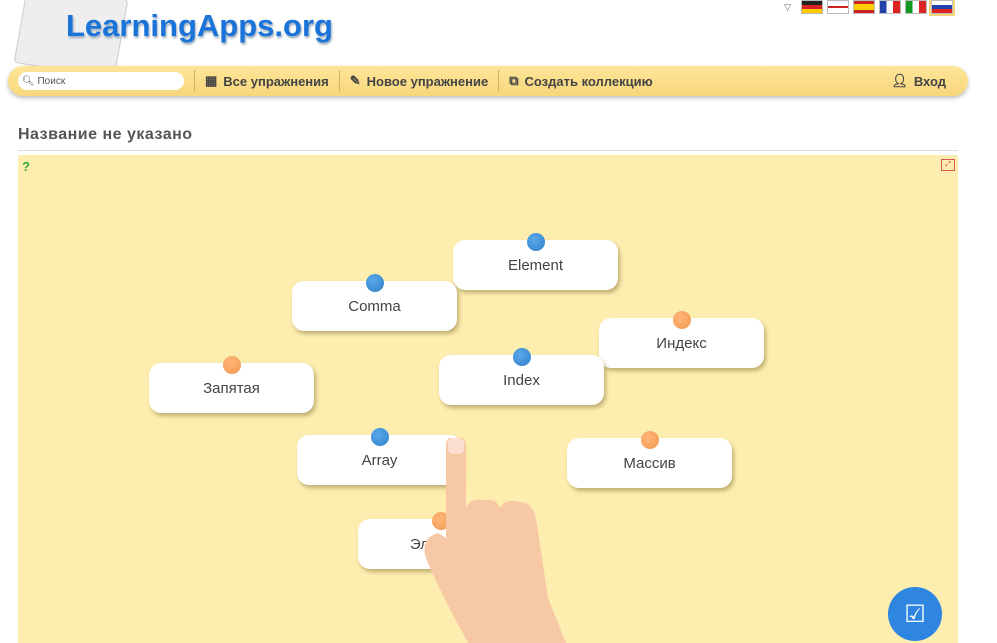  Describe the element at coordinates (916, 7) in the screenshot. I see `flag-it-icon` at that location.